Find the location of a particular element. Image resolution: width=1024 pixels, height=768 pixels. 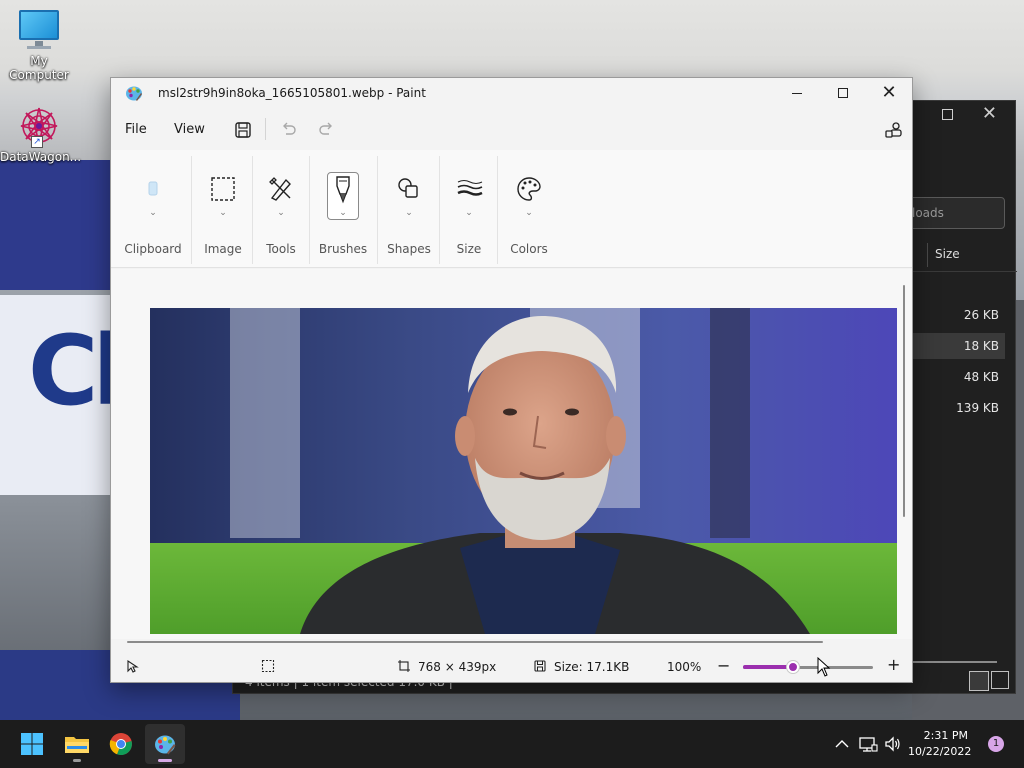

ribbon-group-label: Clipboard is located at coordinates (153, 249).